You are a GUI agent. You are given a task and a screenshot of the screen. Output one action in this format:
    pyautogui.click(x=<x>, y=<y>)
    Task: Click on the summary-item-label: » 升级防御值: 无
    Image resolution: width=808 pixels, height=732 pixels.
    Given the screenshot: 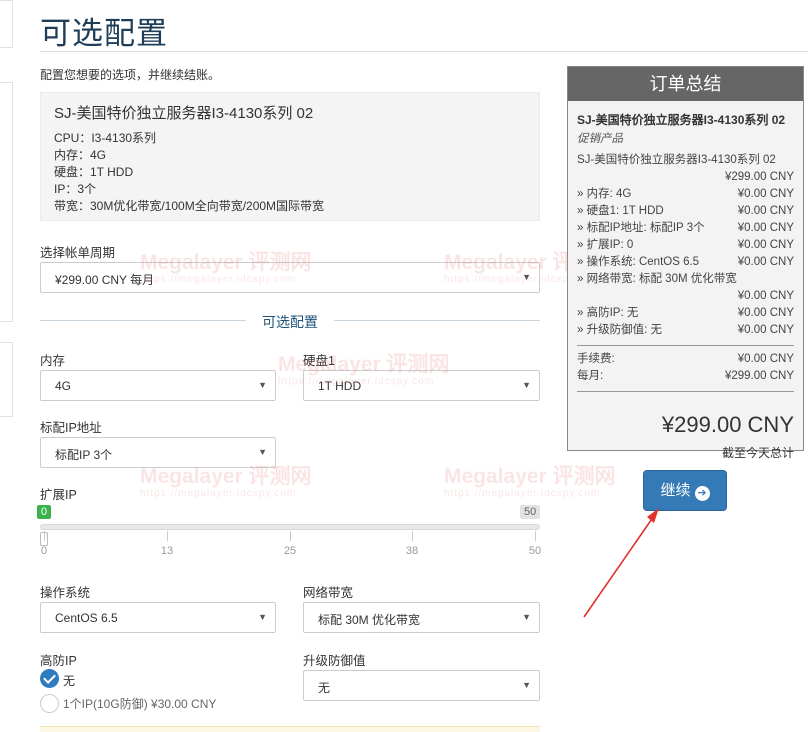 What is the action you would take?
    pyautogui.click(x=619, y=330)
    